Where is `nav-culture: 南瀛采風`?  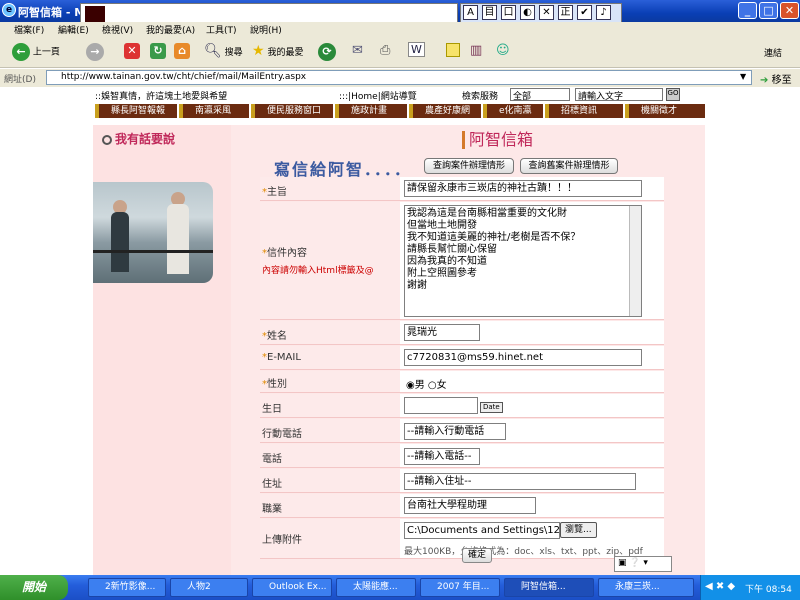
nav-culture: 南瀛采風 is located at coordinates (214, 111).